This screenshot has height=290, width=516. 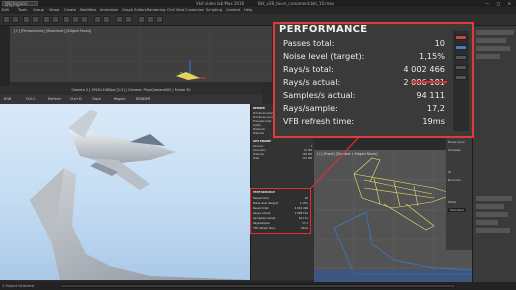 I want to click on pin-icon, so click(x=461, y=67).